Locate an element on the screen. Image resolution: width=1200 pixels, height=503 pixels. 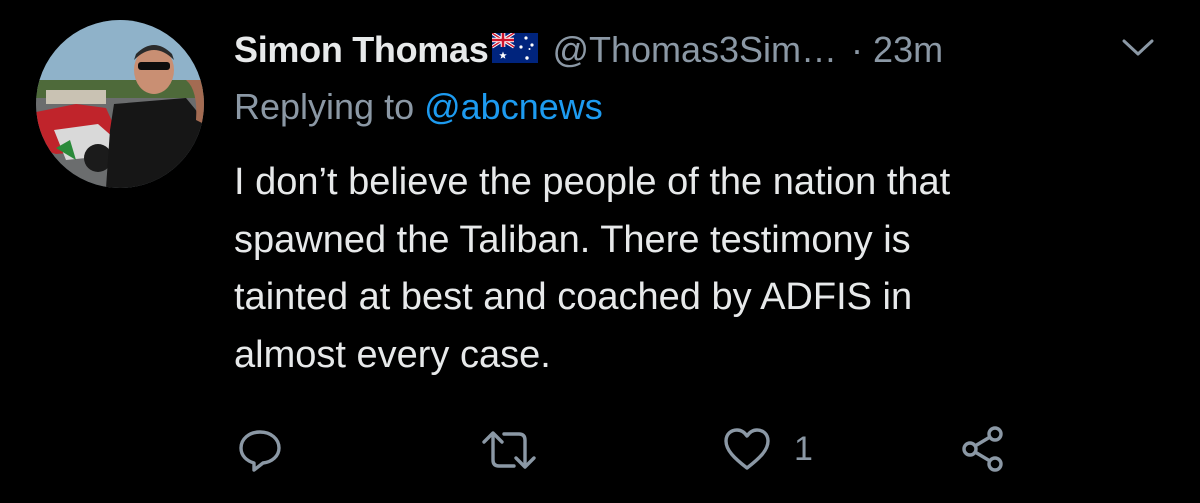
retweet-icon is located at coordinates (509, 450).